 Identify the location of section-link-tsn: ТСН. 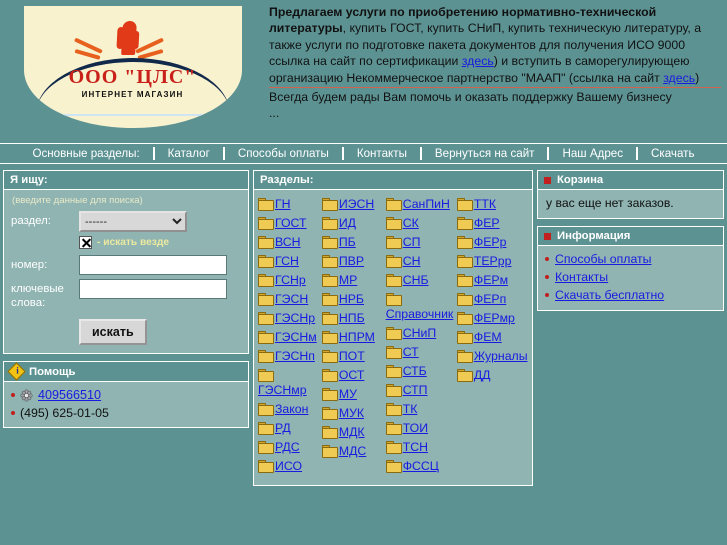
(415, 447).